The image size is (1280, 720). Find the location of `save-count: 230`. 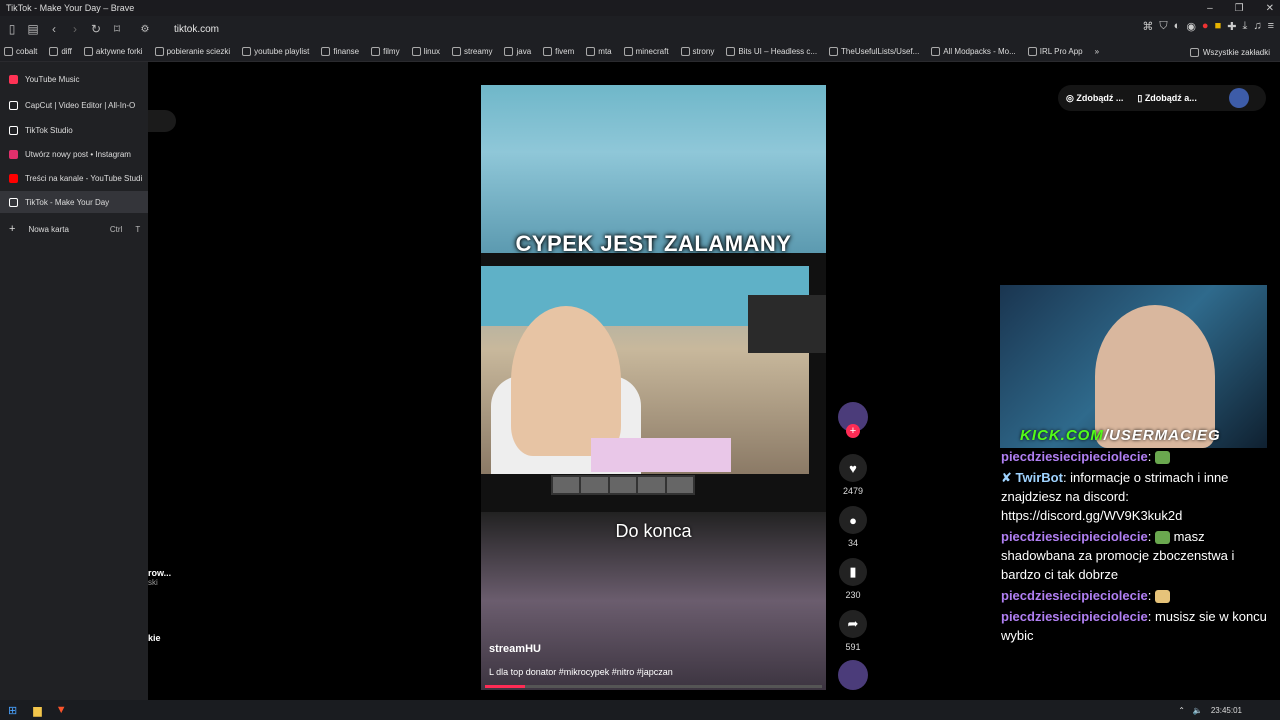

save-count: 230 is located at coordinates (853, 595).